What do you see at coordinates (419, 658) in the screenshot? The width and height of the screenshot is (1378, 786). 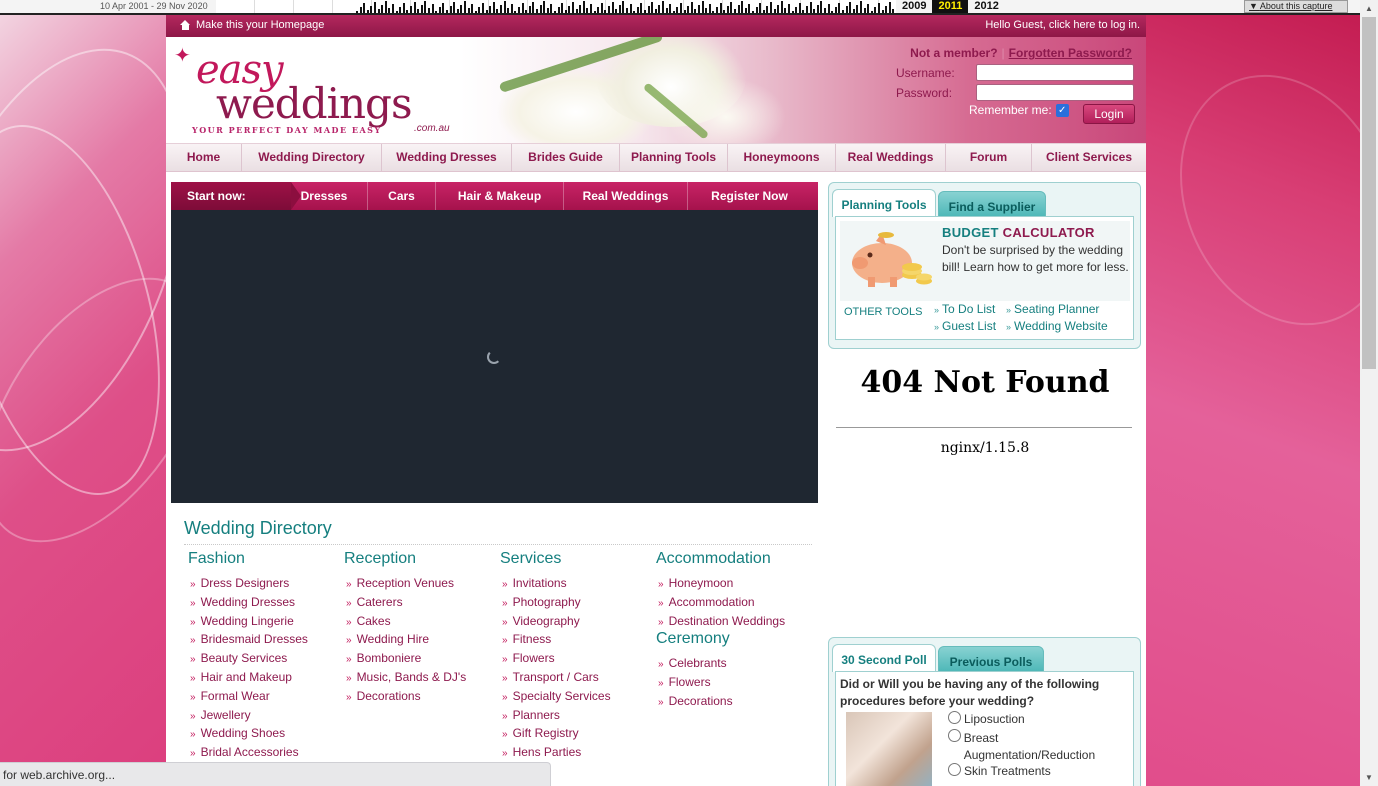 I see `directory-link: » Bomboniere` at bounding box center [419, 658].